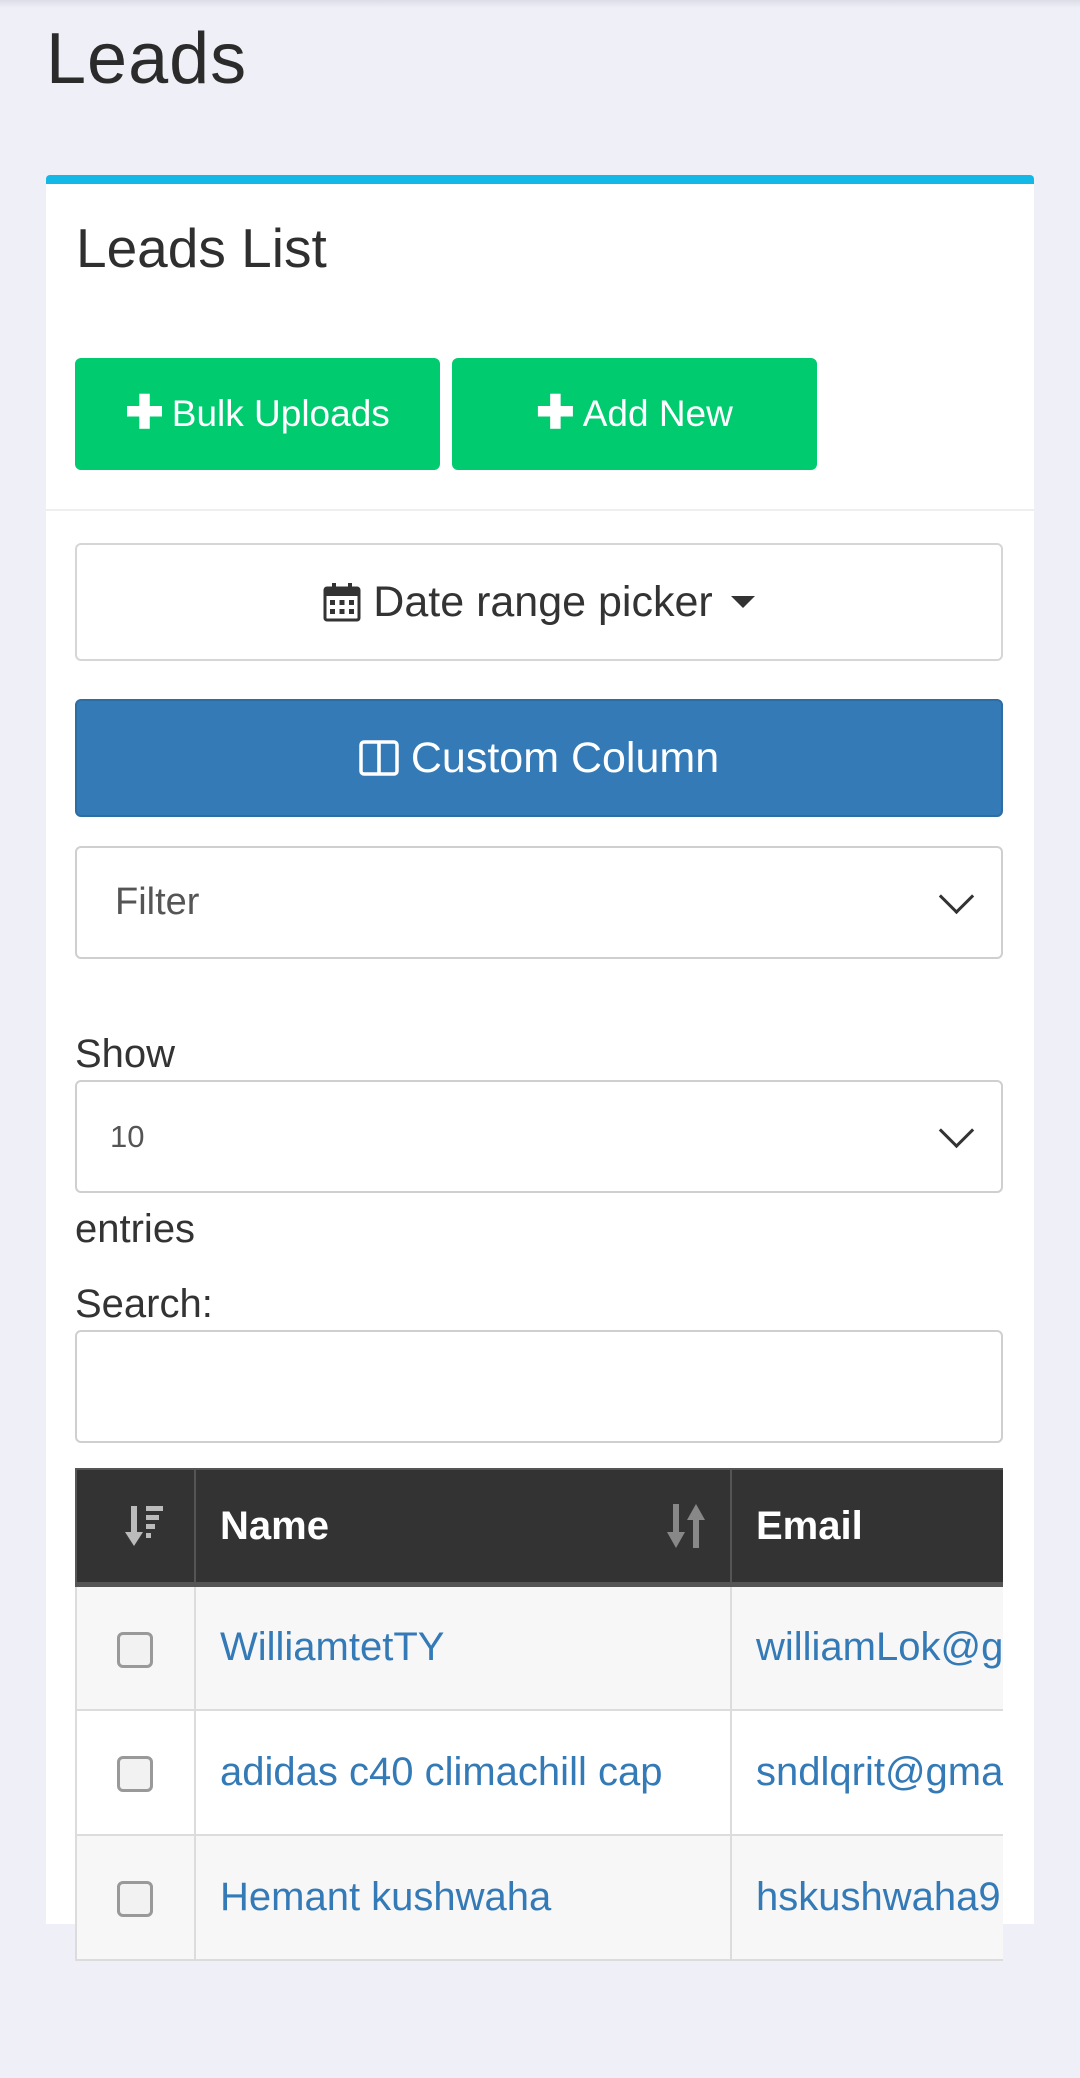  I want to click on card-title: Leads List, so click(201, 248).